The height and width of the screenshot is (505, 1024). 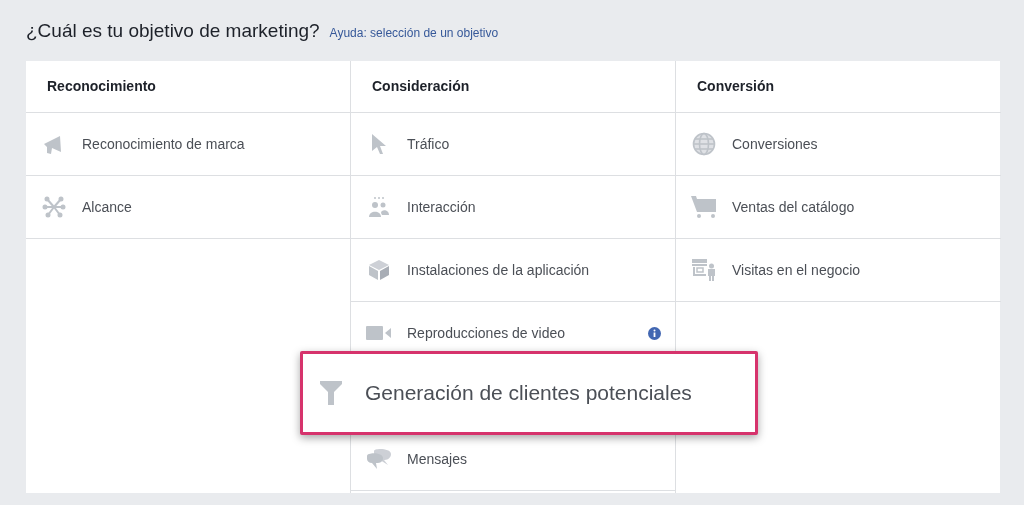 I want to click on objective-option: Conversiones, so click(x=838, y=144).